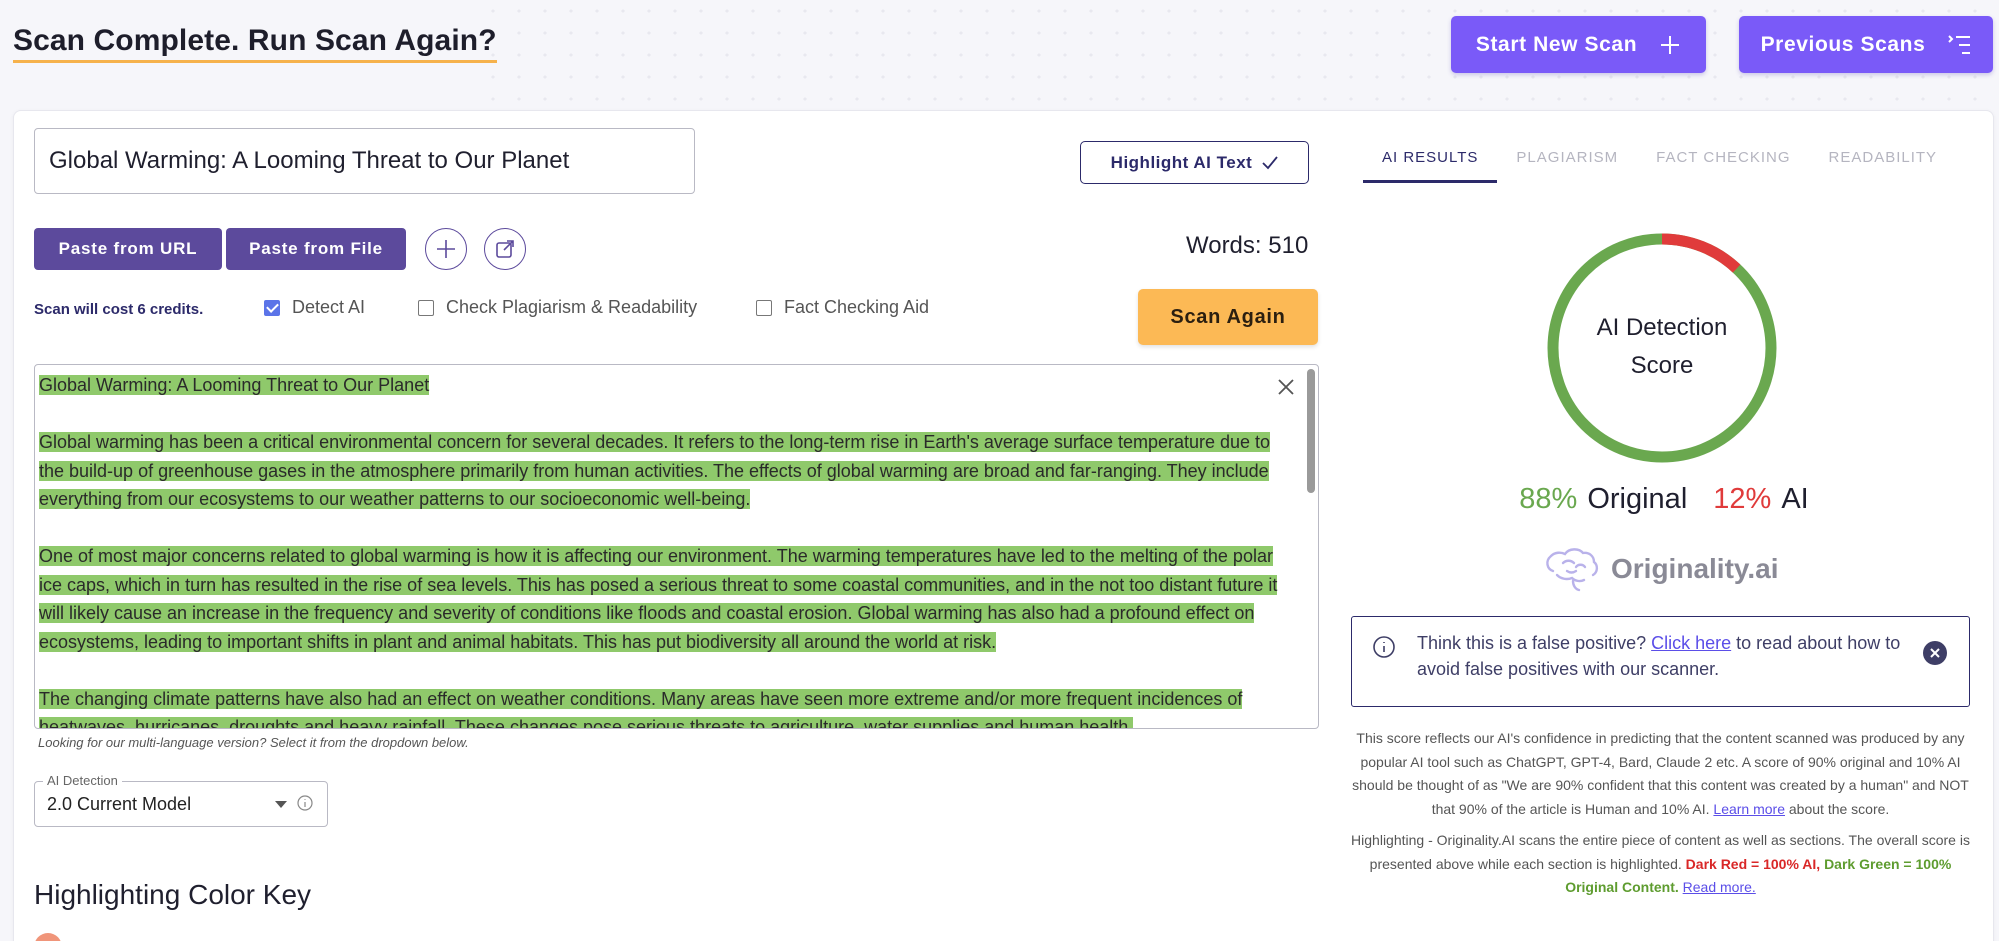  I want to click on fact-checking-label: Fact Checking Aid, so click(857, 307).